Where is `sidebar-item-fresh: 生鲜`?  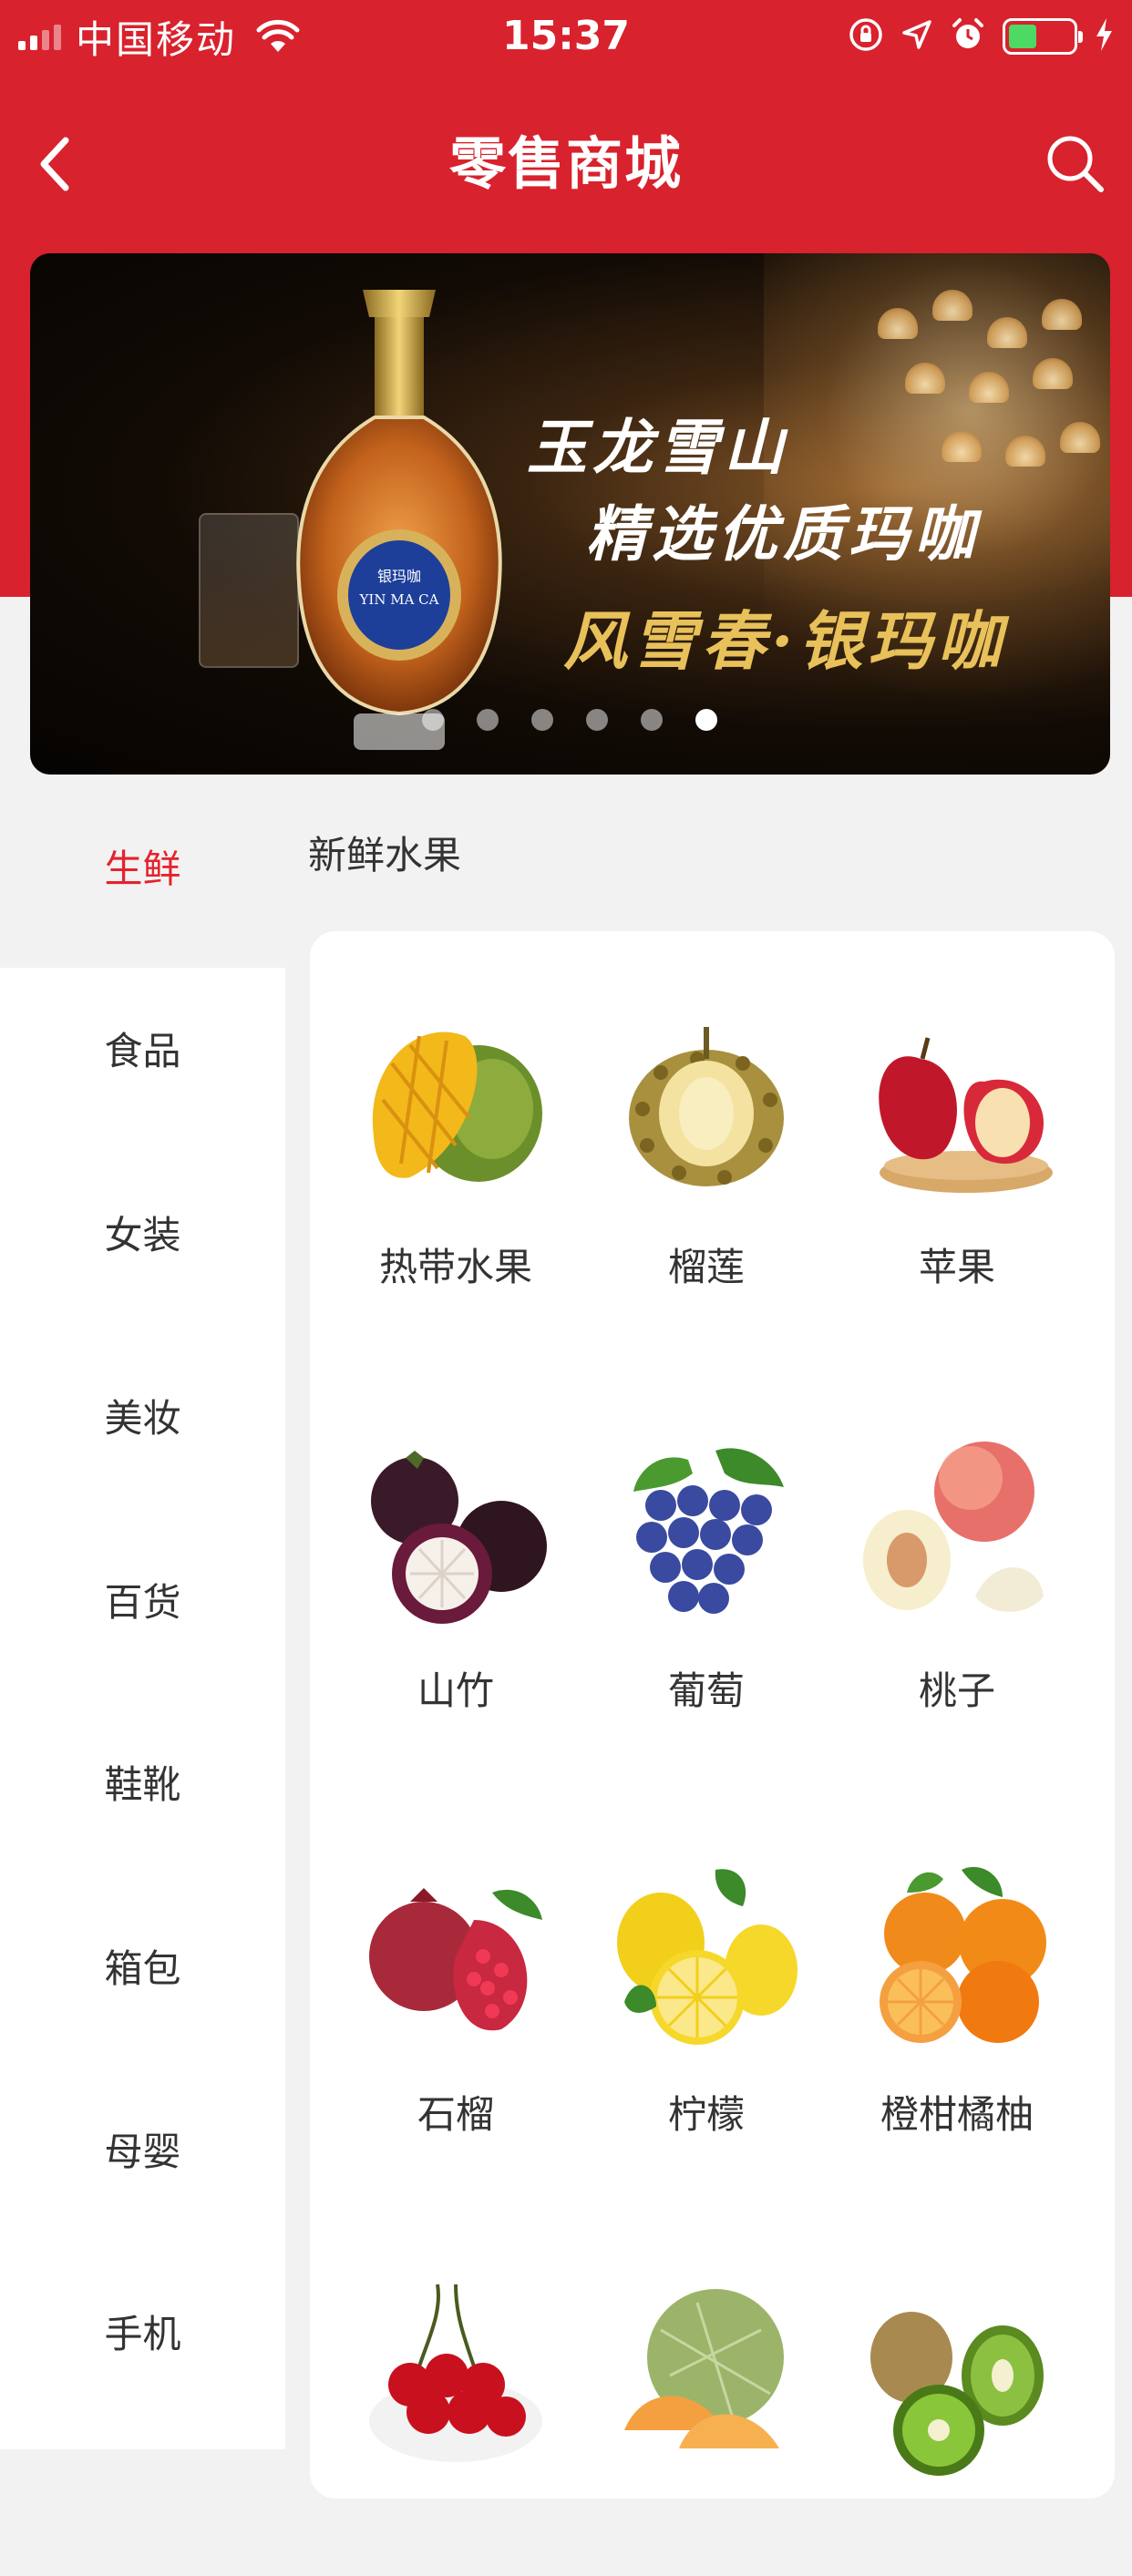 sidebar-item-fresh: 生鲜 is located at coordinates (143, 930).